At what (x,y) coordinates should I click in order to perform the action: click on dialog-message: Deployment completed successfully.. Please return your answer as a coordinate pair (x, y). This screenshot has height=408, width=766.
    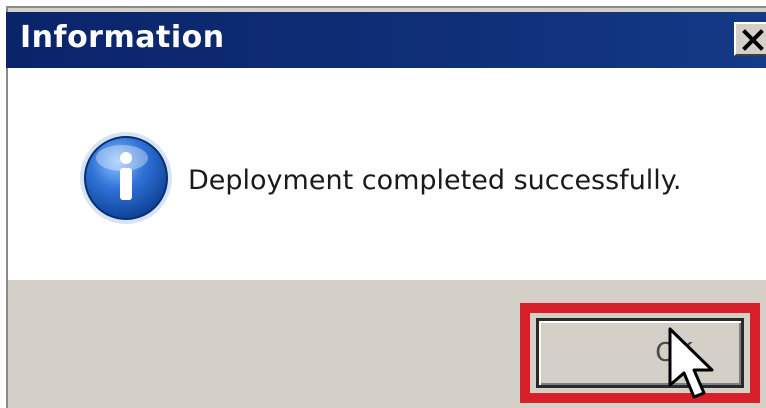
    Looking at the image, I should click on (435, 180).